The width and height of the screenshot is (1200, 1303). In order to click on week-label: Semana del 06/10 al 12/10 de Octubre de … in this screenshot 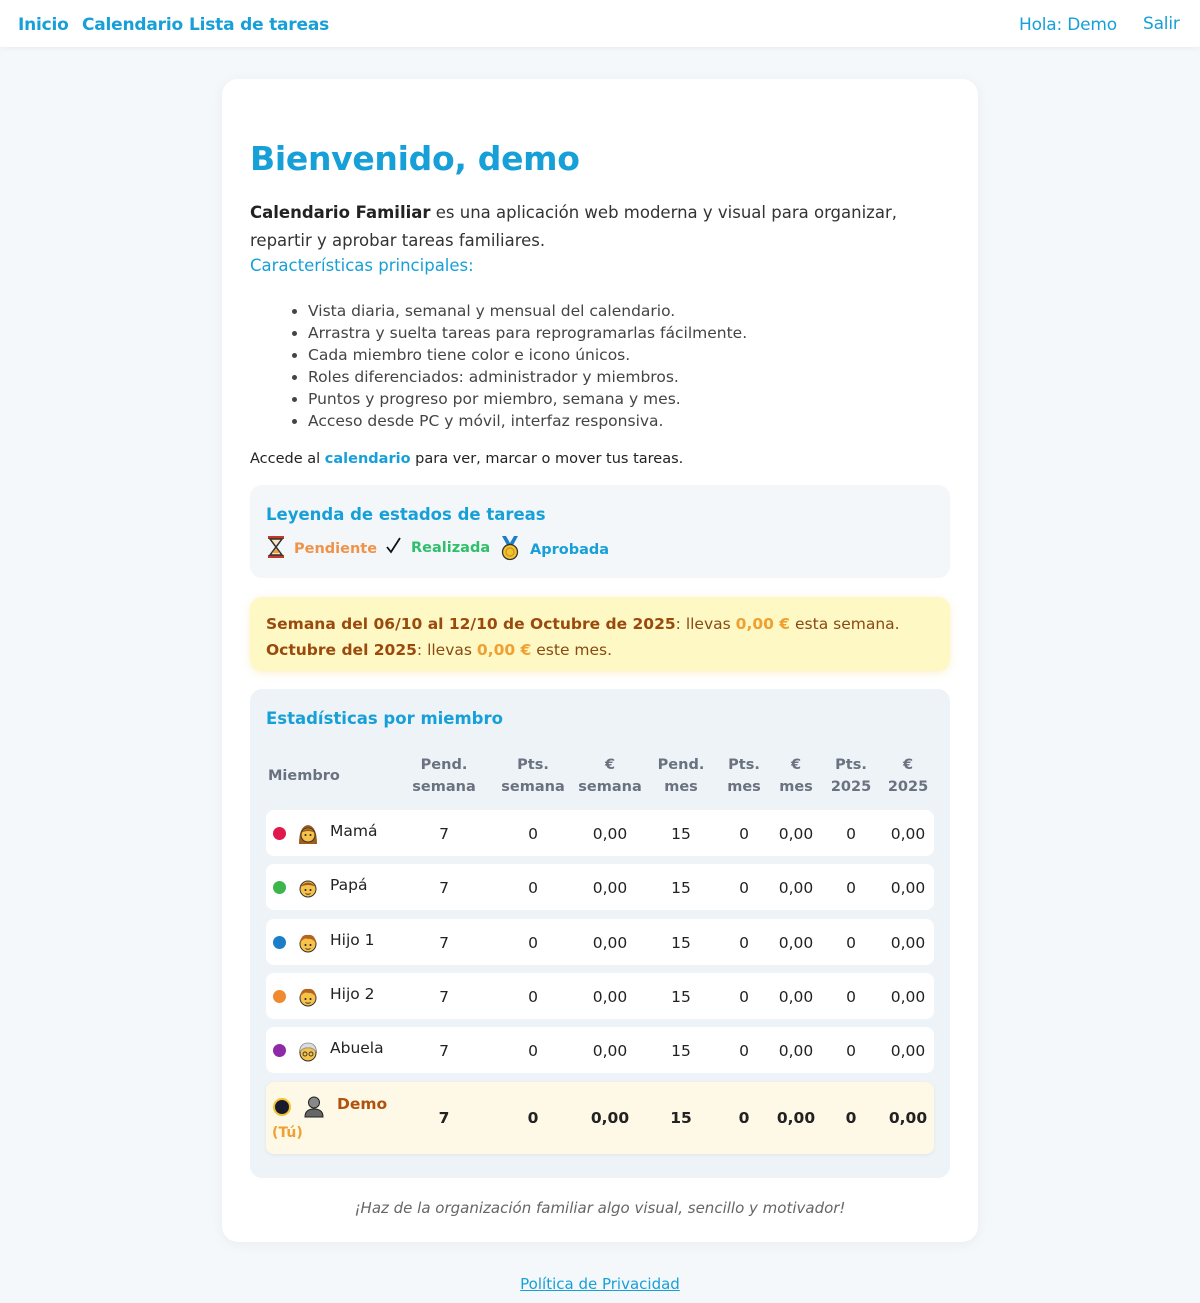, I will do `click(471, 624)`.